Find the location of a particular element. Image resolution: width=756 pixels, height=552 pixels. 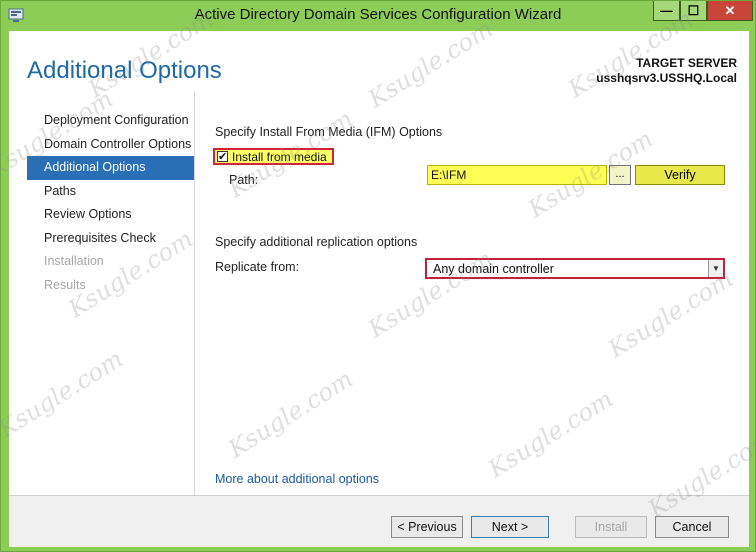

replicate-from-dropdown: Any domain controller ▼ is located at coordinates (575, 268).